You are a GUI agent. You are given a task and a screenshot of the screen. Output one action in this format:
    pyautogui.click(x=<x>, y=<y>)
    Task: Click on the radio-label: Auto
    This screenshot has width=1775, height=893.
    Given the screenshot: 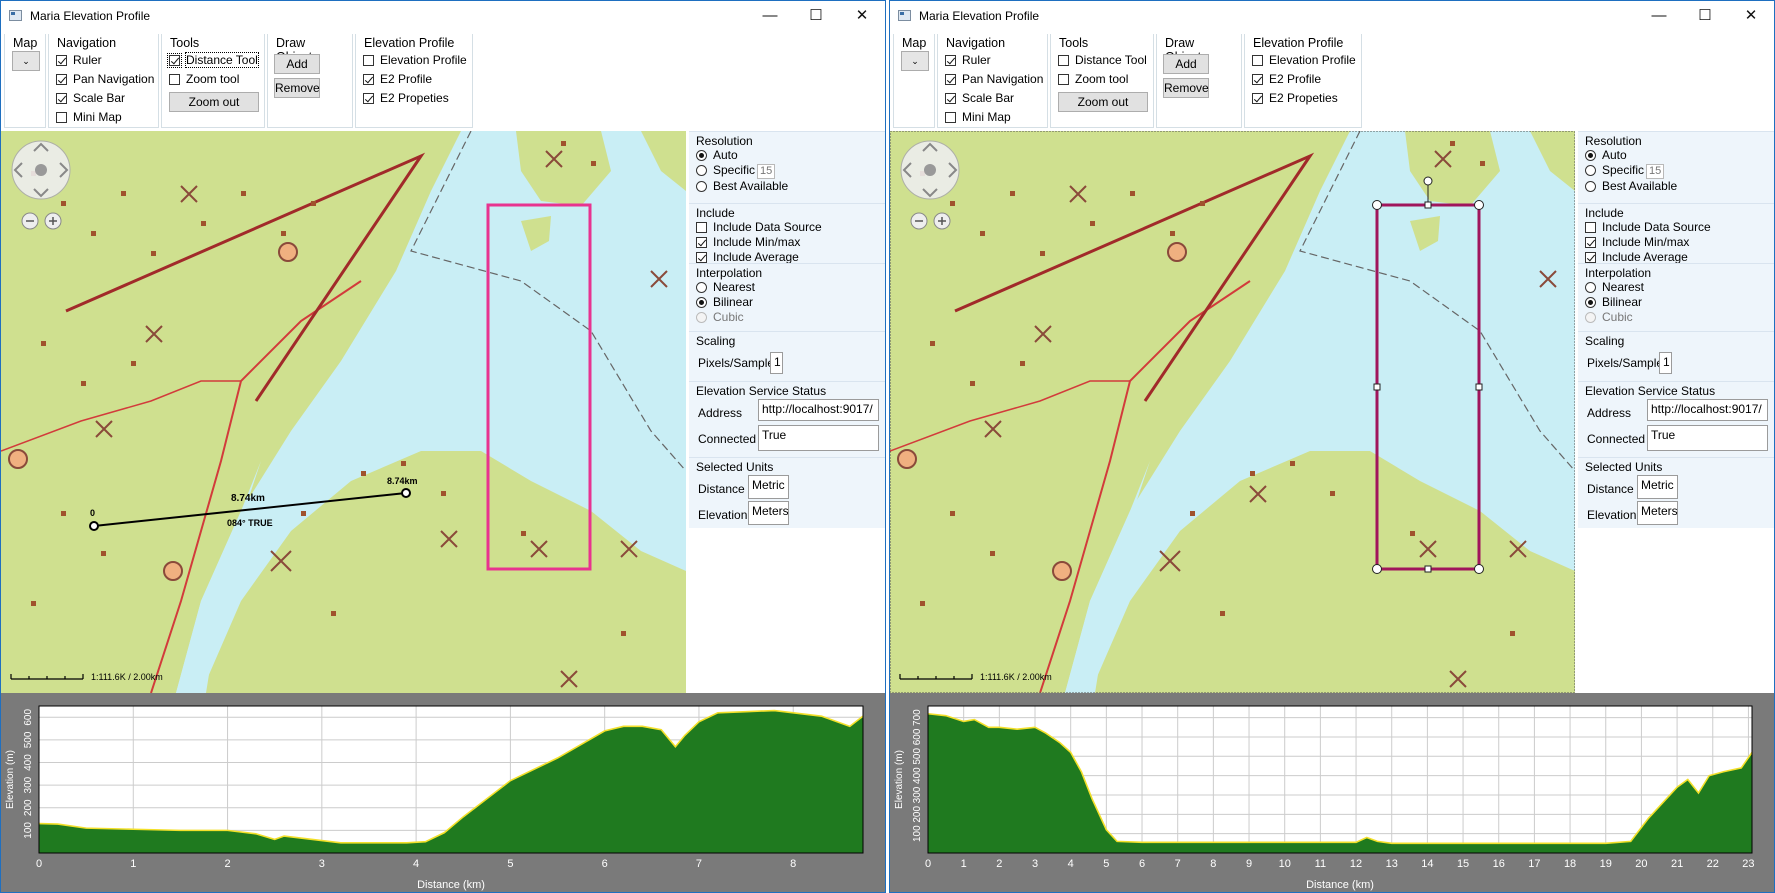 What is the action you would take?
    pyautogui.click(x=1614, y=155)
    